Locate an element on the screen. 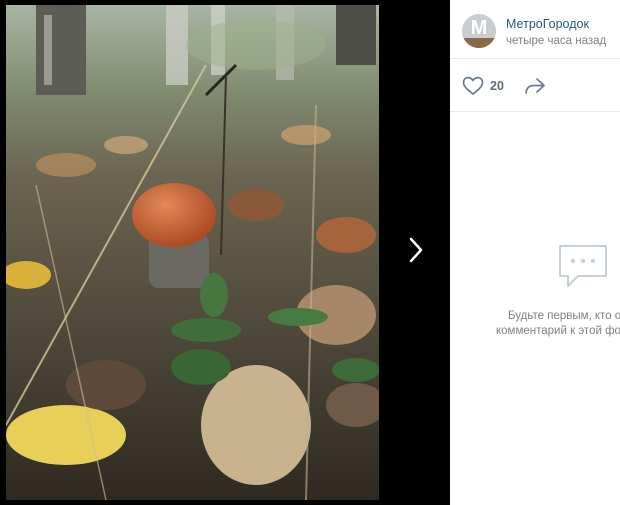  share-button is located at coordinates (536, 86).